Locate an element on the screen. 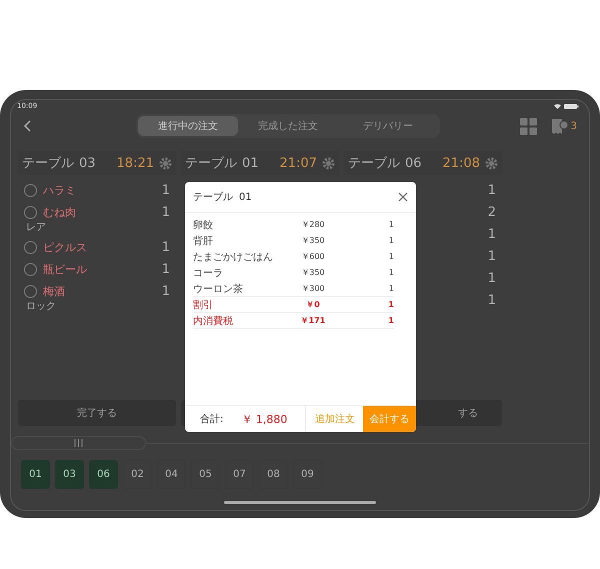 The image size is (600, 569). order-tab: 完成した注文 is located at coordinates (288, 126).